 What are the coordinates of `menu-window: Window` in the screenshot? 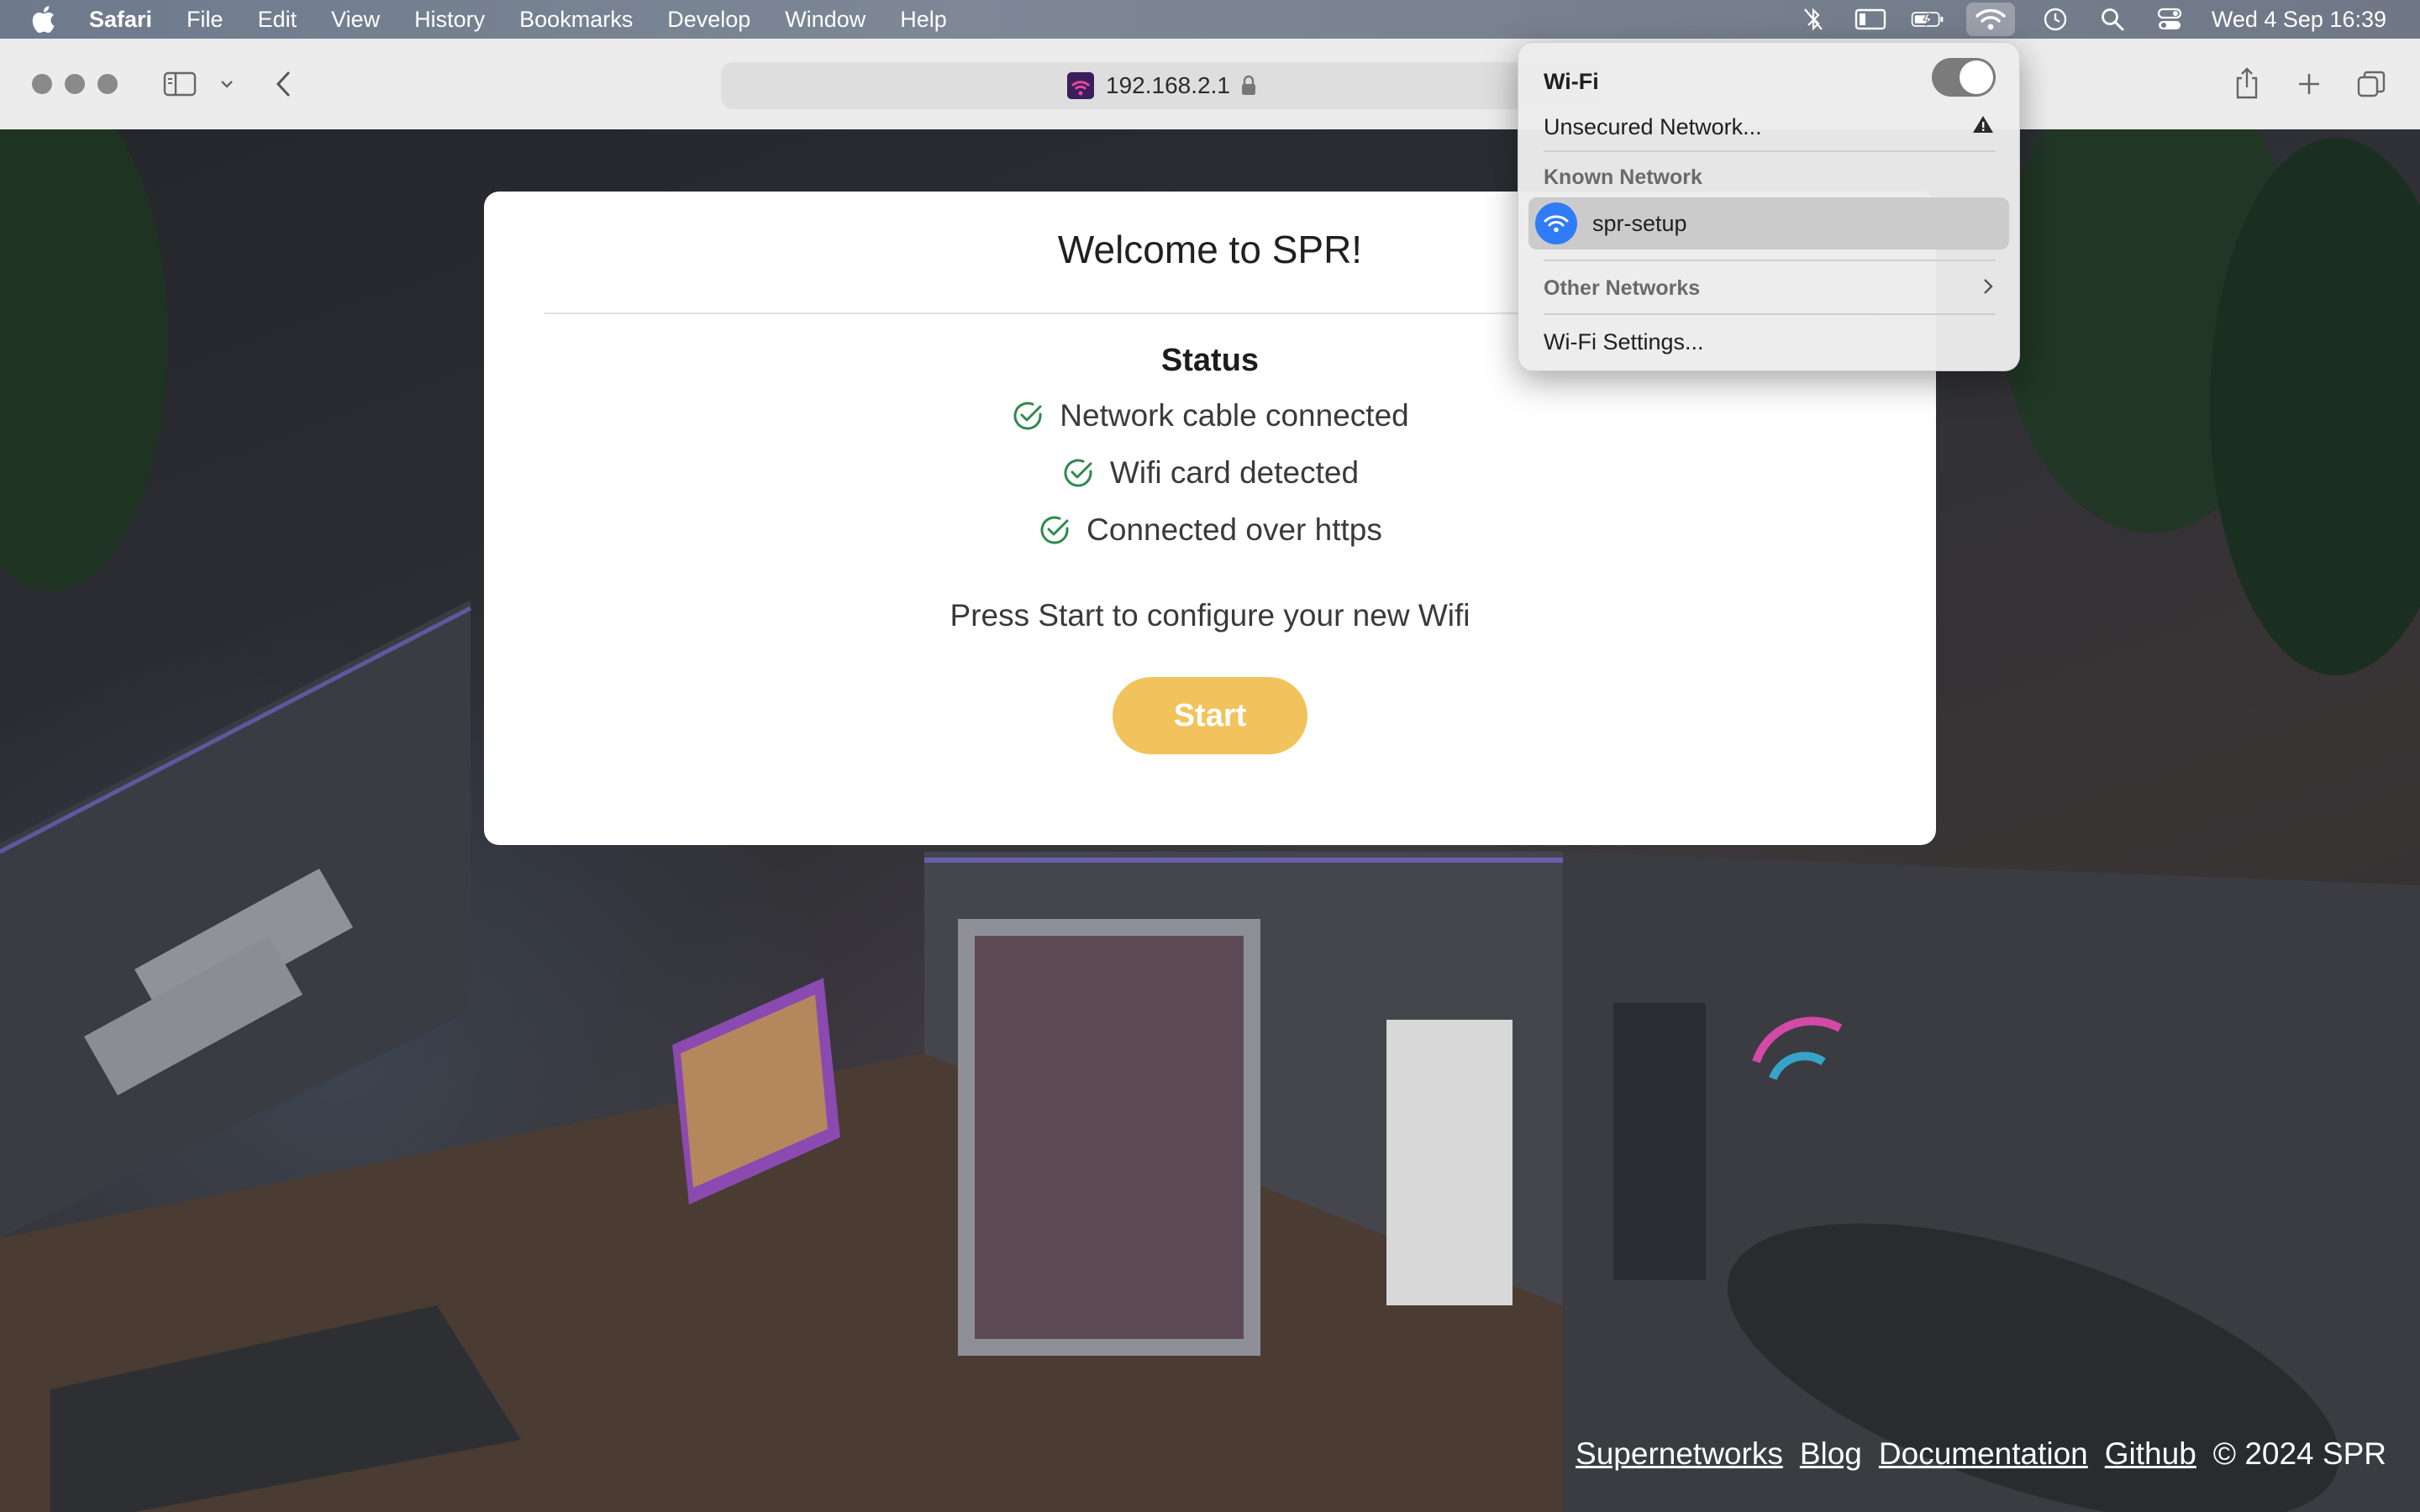 It's located at (825, 20).